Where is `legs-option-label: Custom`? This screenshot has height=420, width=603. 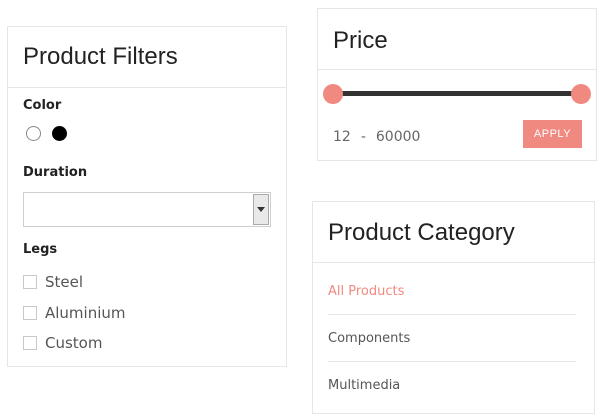
legs-option-label: Custom is located at coordinates (74, 343).